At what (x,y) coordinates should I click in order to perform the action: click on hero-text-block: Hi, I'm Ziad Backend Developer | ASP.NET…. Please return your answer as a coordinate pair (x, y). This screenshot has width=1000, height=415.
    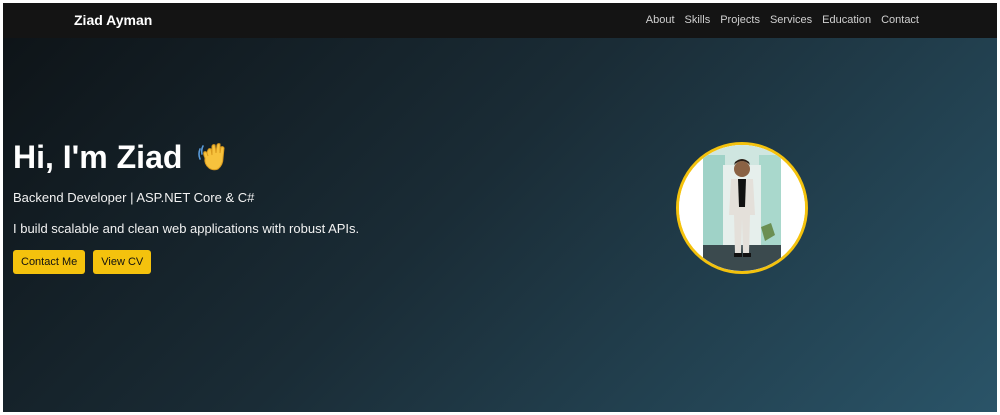
    Looking at the image, I should click on (186, 206).